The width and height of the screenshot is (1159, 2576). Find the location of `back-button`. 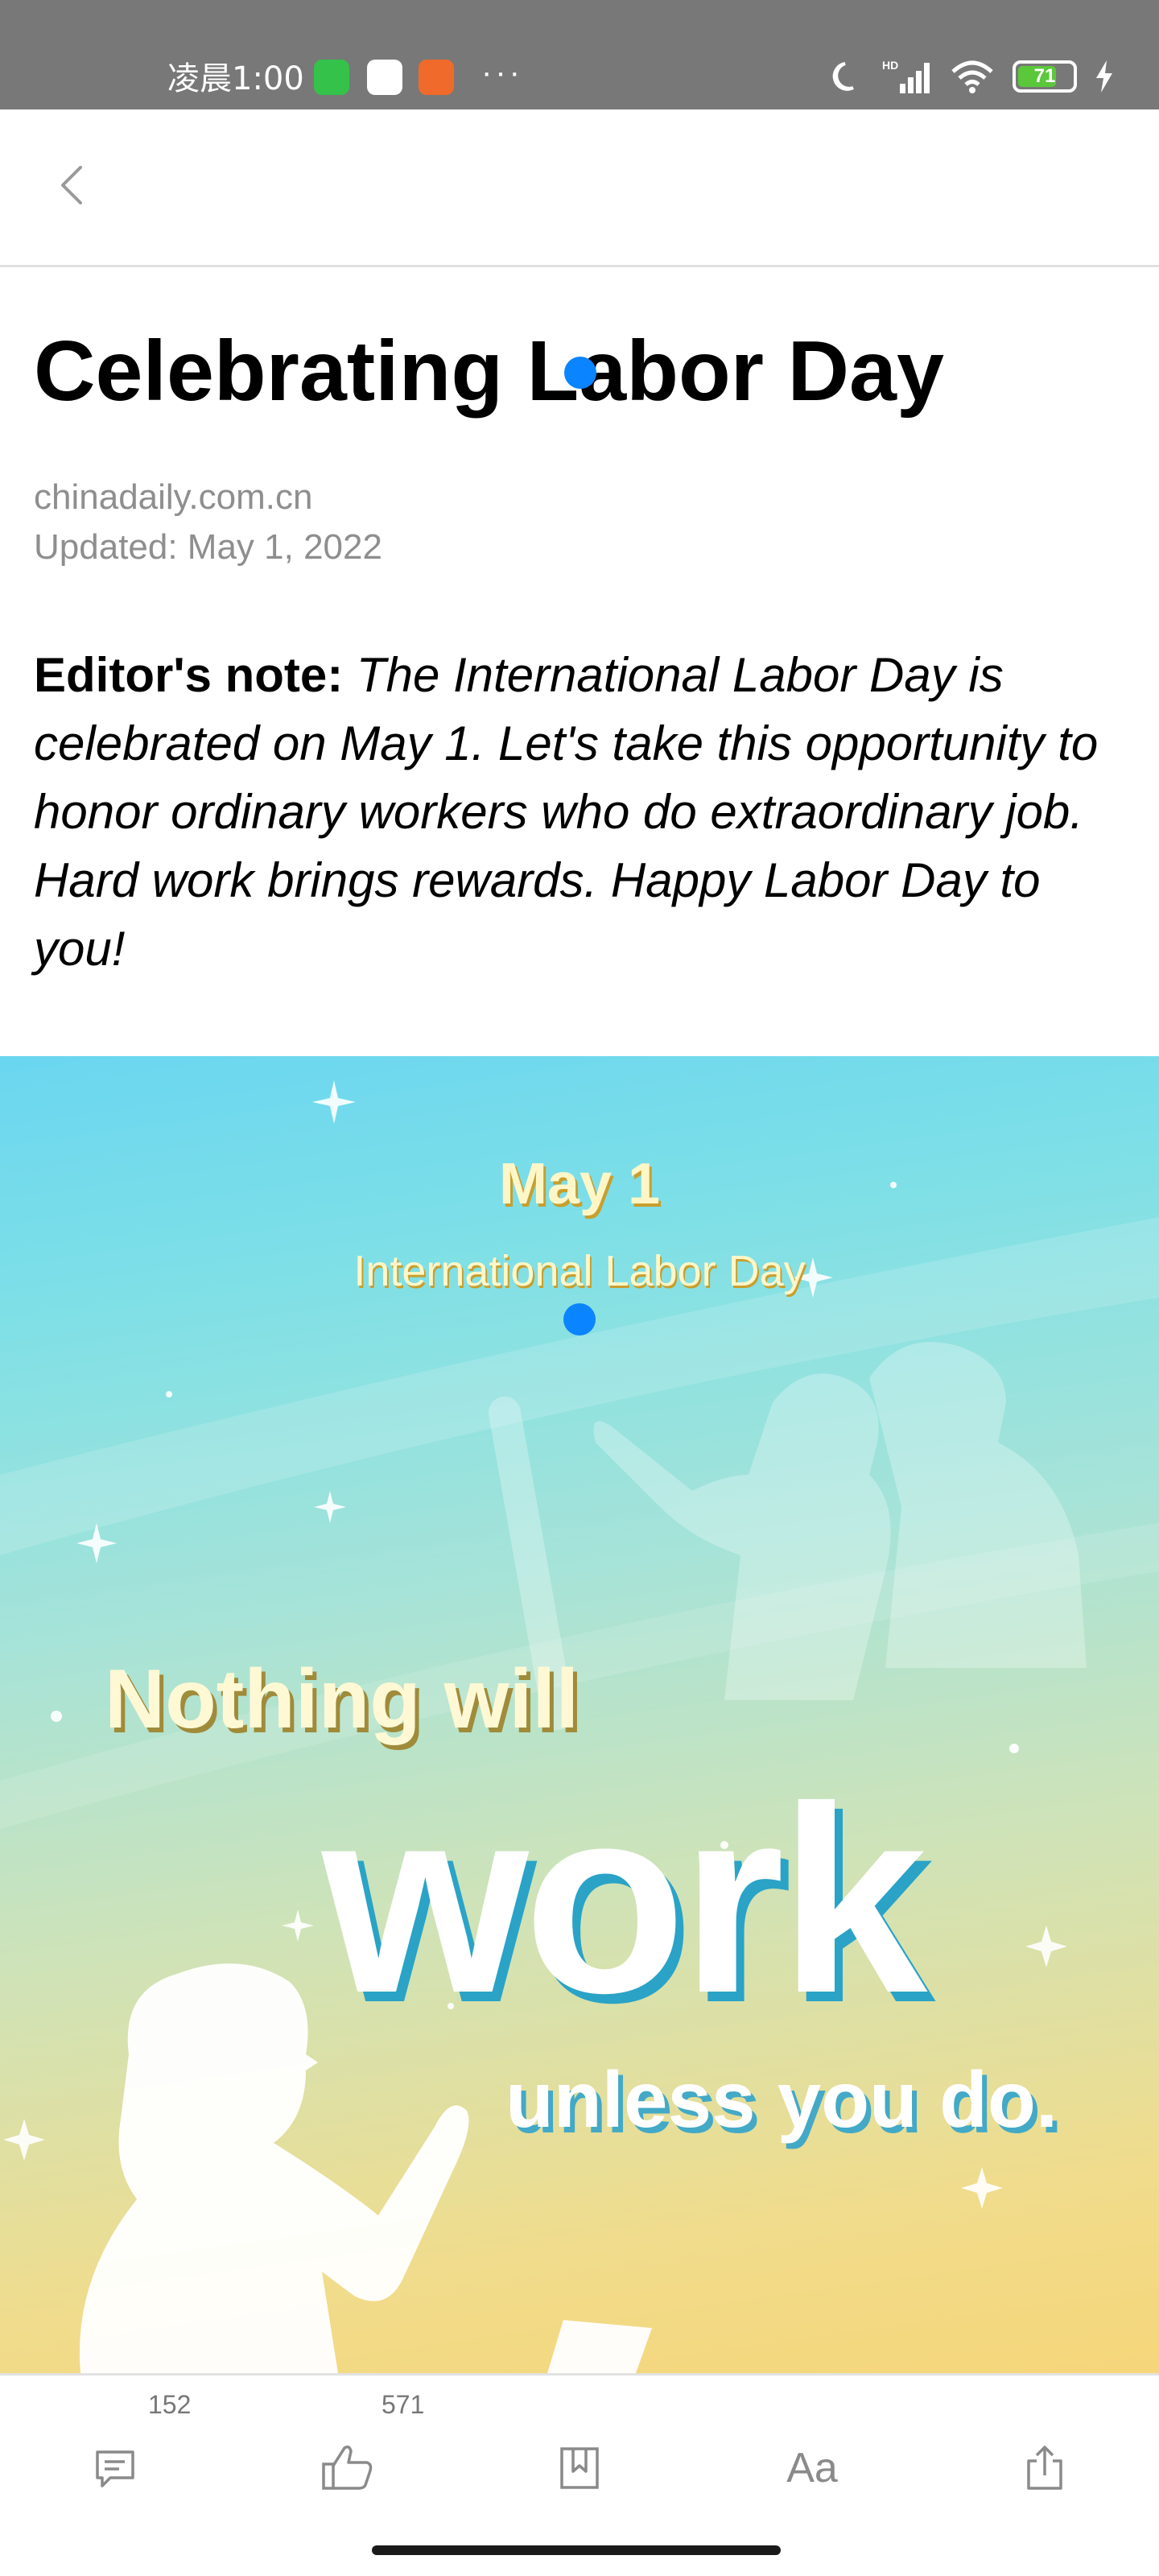

back-button is located at coordinates (74, 185).